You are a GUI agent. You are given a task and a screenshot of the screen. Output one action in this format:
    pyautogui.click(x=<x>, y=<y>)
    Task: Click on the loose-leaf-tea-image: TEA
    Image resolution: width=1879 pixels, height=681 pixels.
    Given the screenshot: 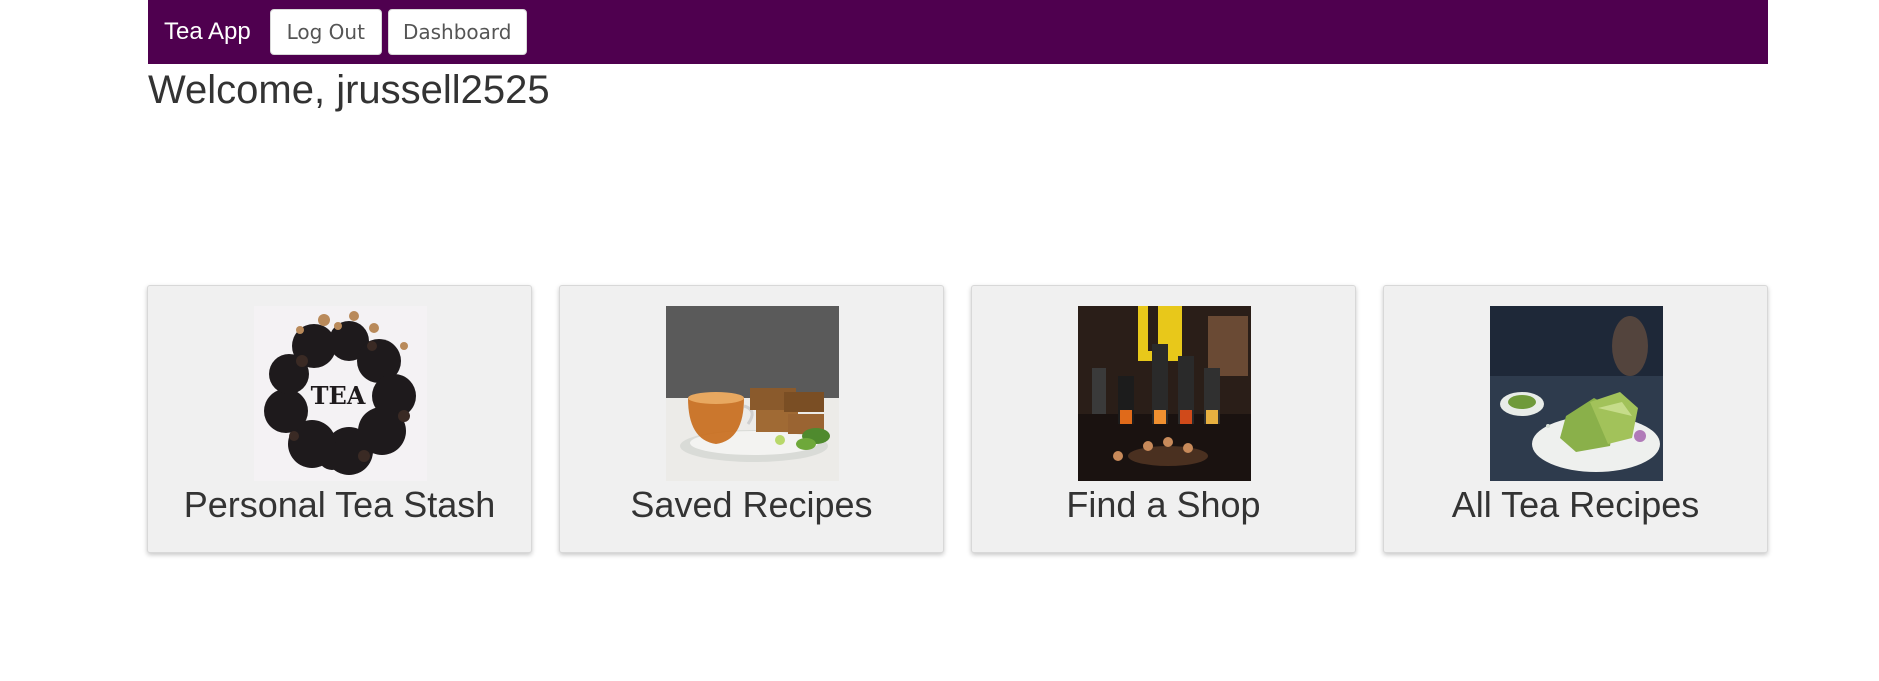 What is the action you would take?
    pyautogui.click(x=340, y=393)
    